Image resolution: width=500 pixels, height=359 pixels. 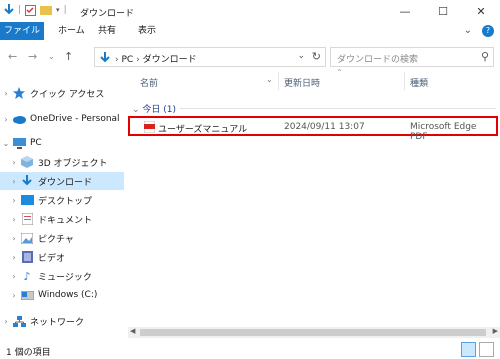 I want to click on column-type: 種類, so click(x=419, y=82).